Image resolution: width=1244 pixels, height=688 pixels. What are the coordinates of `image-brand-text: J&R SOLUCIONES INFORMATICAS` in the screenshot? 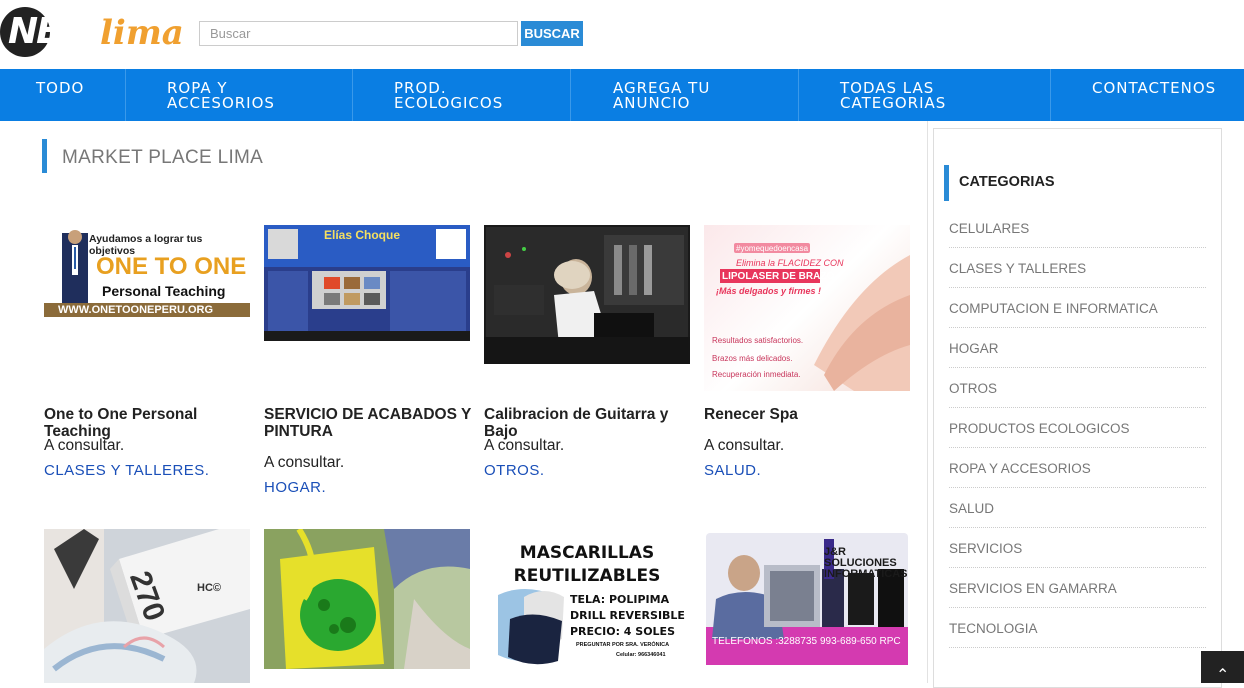 It's located at (866, 563).